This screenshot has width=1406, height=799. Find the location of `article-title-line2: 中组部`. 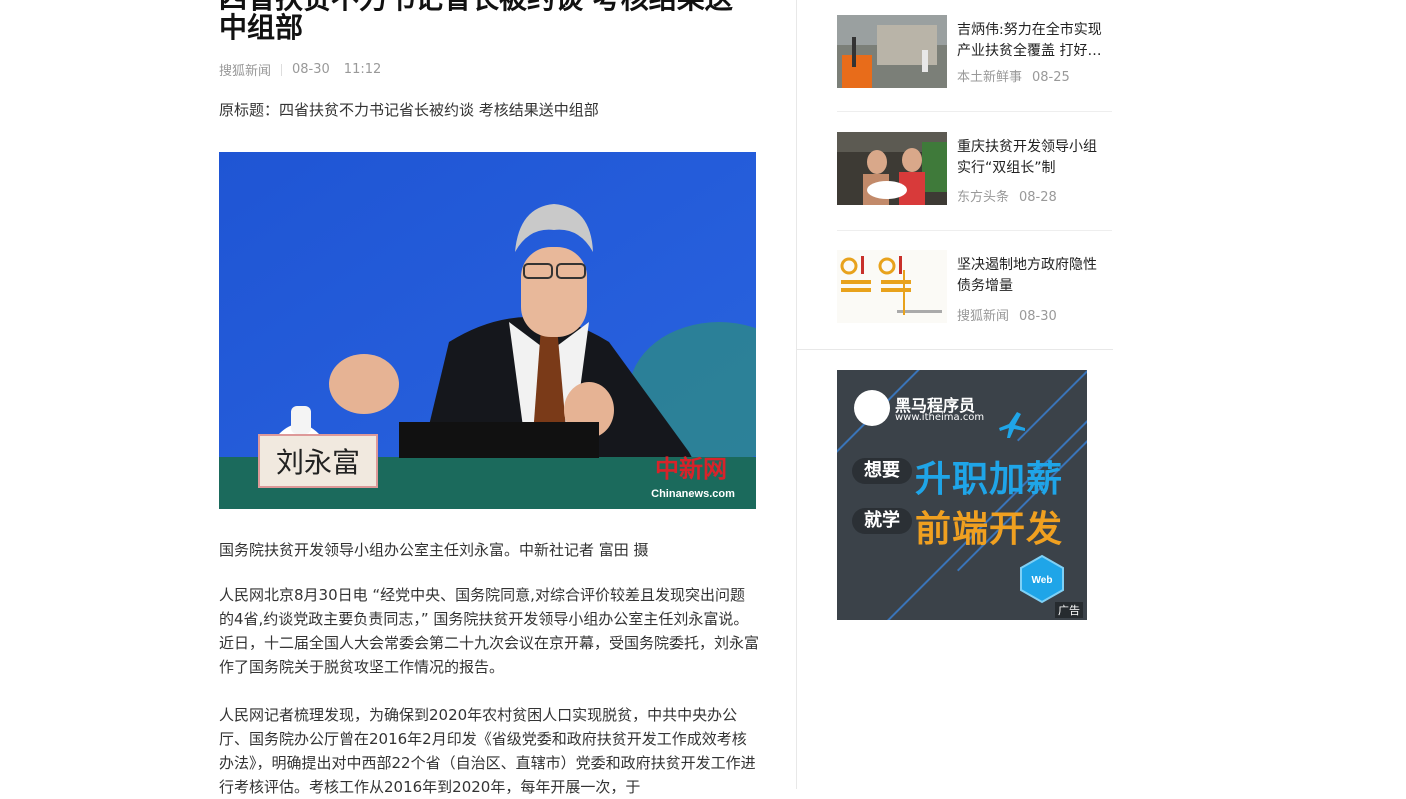

article-title-line2: 中组部 is located at coordinates (261, 27).